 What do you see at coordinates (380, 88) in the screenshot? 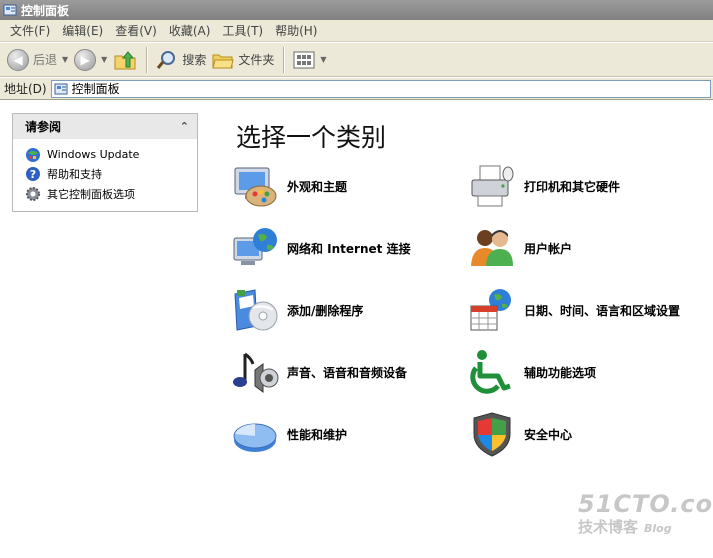
I see `address-input: 控制面板` at bounding box center [380, 88].